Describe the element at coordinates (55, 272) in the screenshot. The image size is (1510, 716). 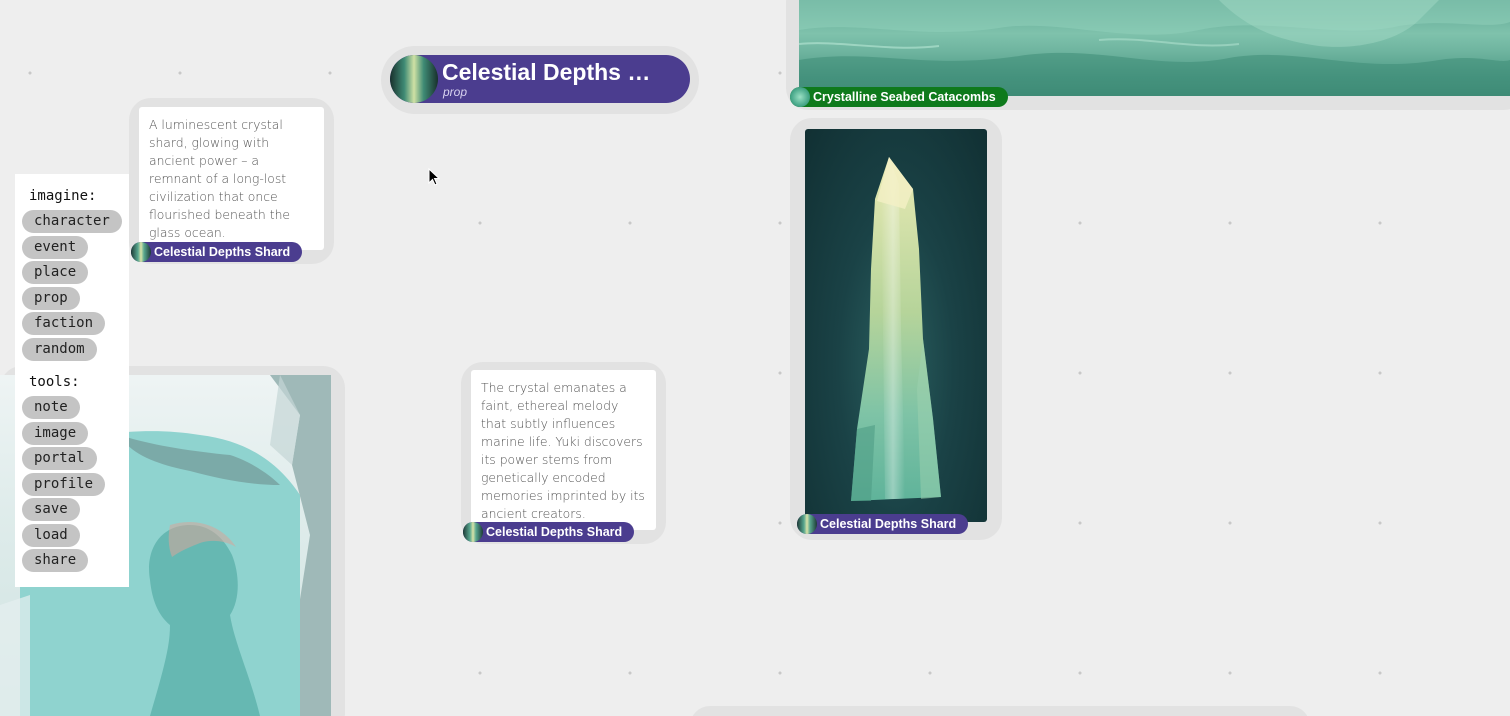
I see `imagine-place-button: place` at that location.